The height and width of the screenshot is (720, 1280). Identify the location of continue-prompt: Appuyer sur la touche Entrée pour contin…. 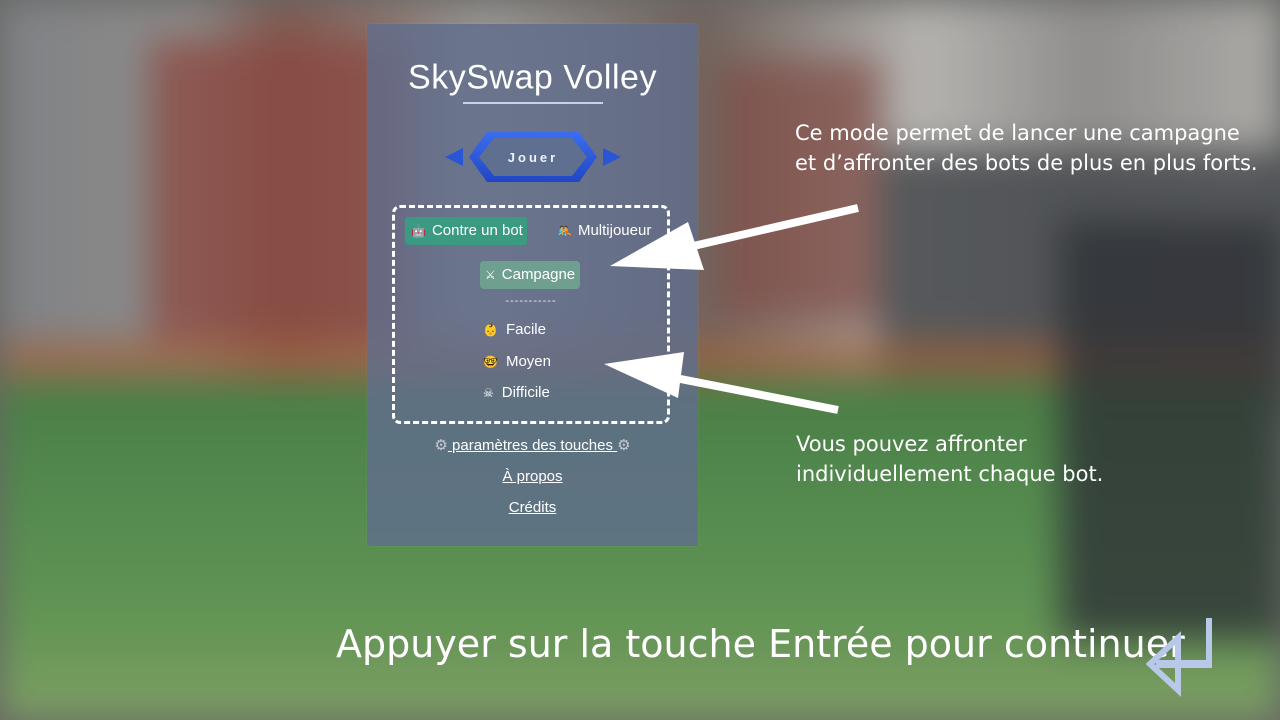
(760, 644).